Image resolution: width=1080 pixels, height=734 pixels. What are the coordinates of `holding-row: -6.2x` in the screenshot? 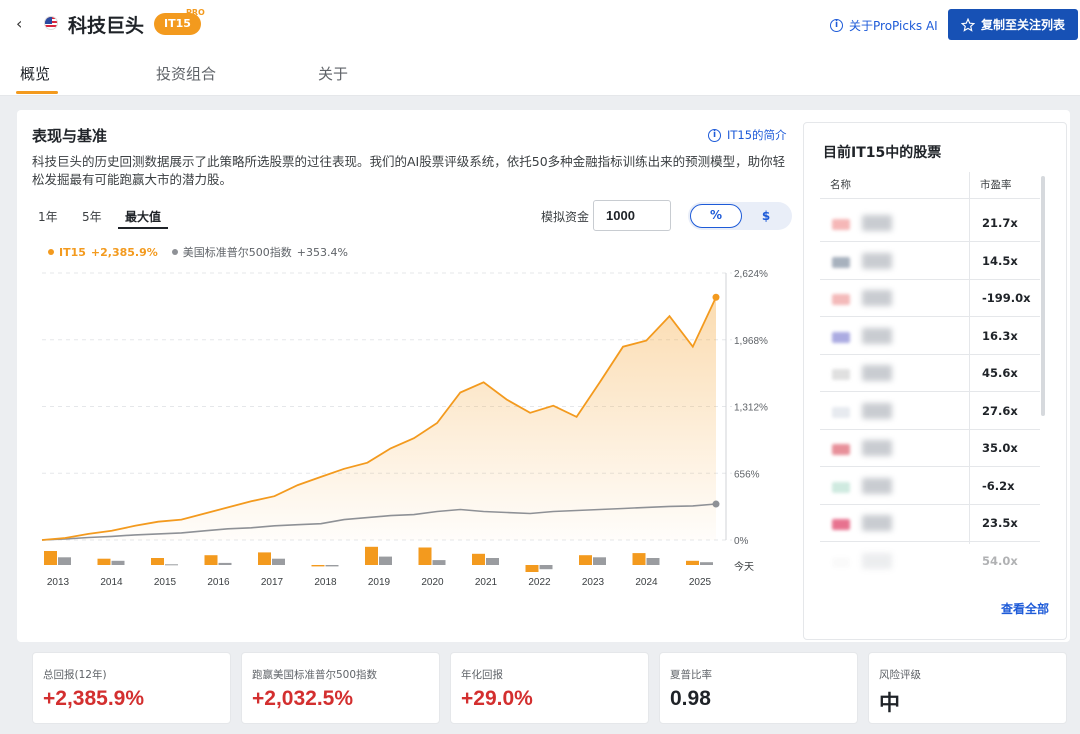 It's located at (930, 486).